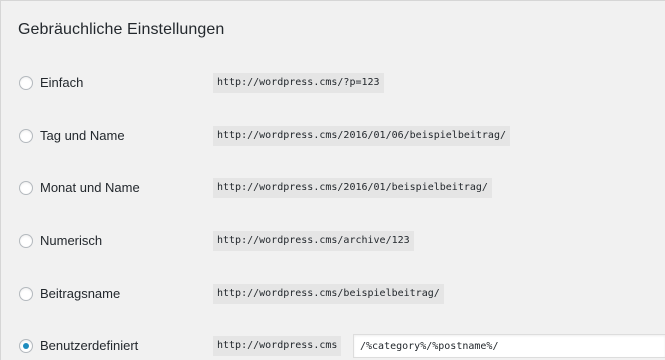  Describe the element at coordinates (82, 135) in the screenshot. I see `option-label: Tag und Name` at that location.